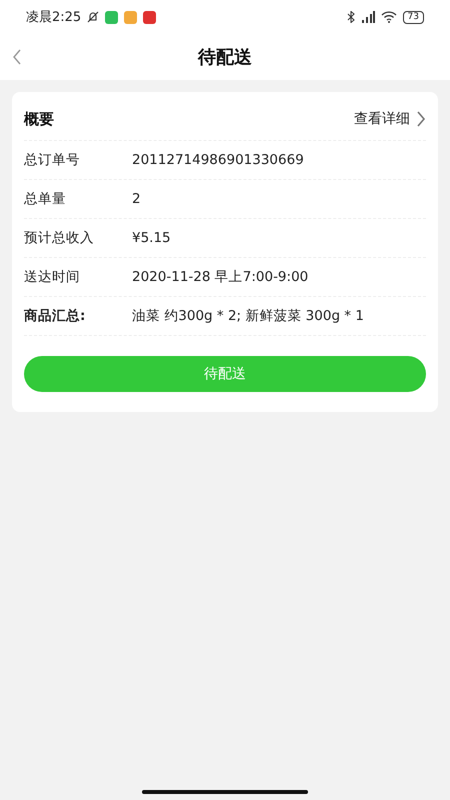 The width and height of the screenshot is (450, 800). I want to click on field-value: 20112714986901330669, so click(218, 160).